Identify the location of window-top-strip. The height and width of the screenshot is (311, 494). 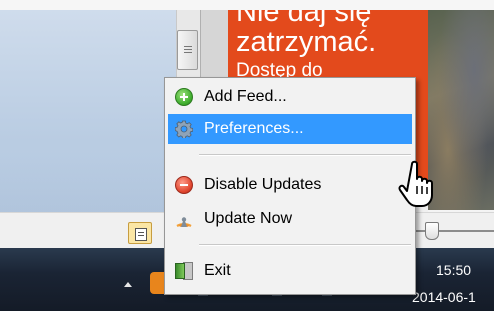
(247, 5).